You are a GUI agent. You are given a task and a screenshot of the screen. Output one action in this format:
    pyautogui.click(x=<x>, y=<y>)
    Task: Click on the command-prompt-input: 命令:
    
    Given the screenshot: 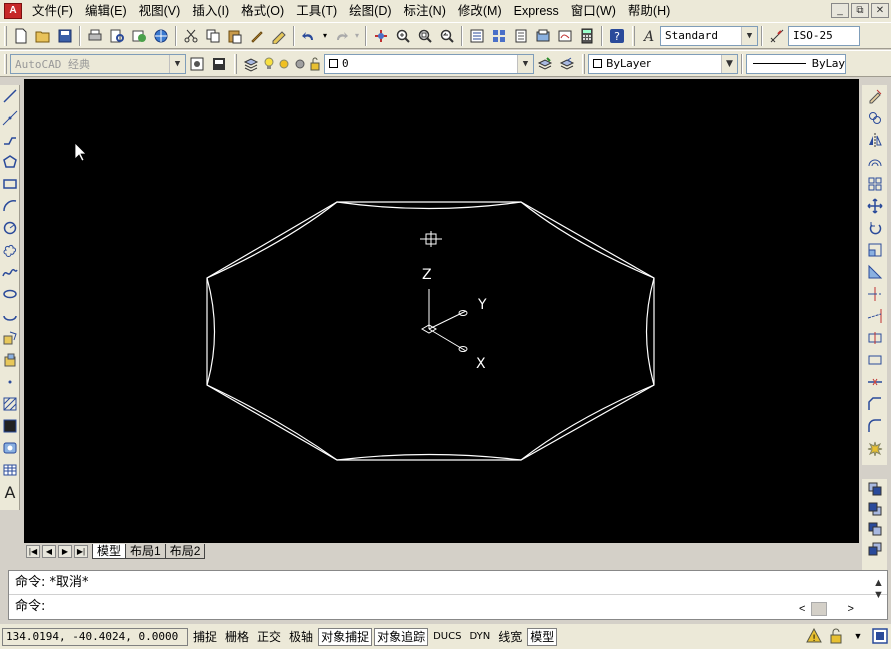 What is the action you would take?
    pyautogui.click(x=448, y=607)
    